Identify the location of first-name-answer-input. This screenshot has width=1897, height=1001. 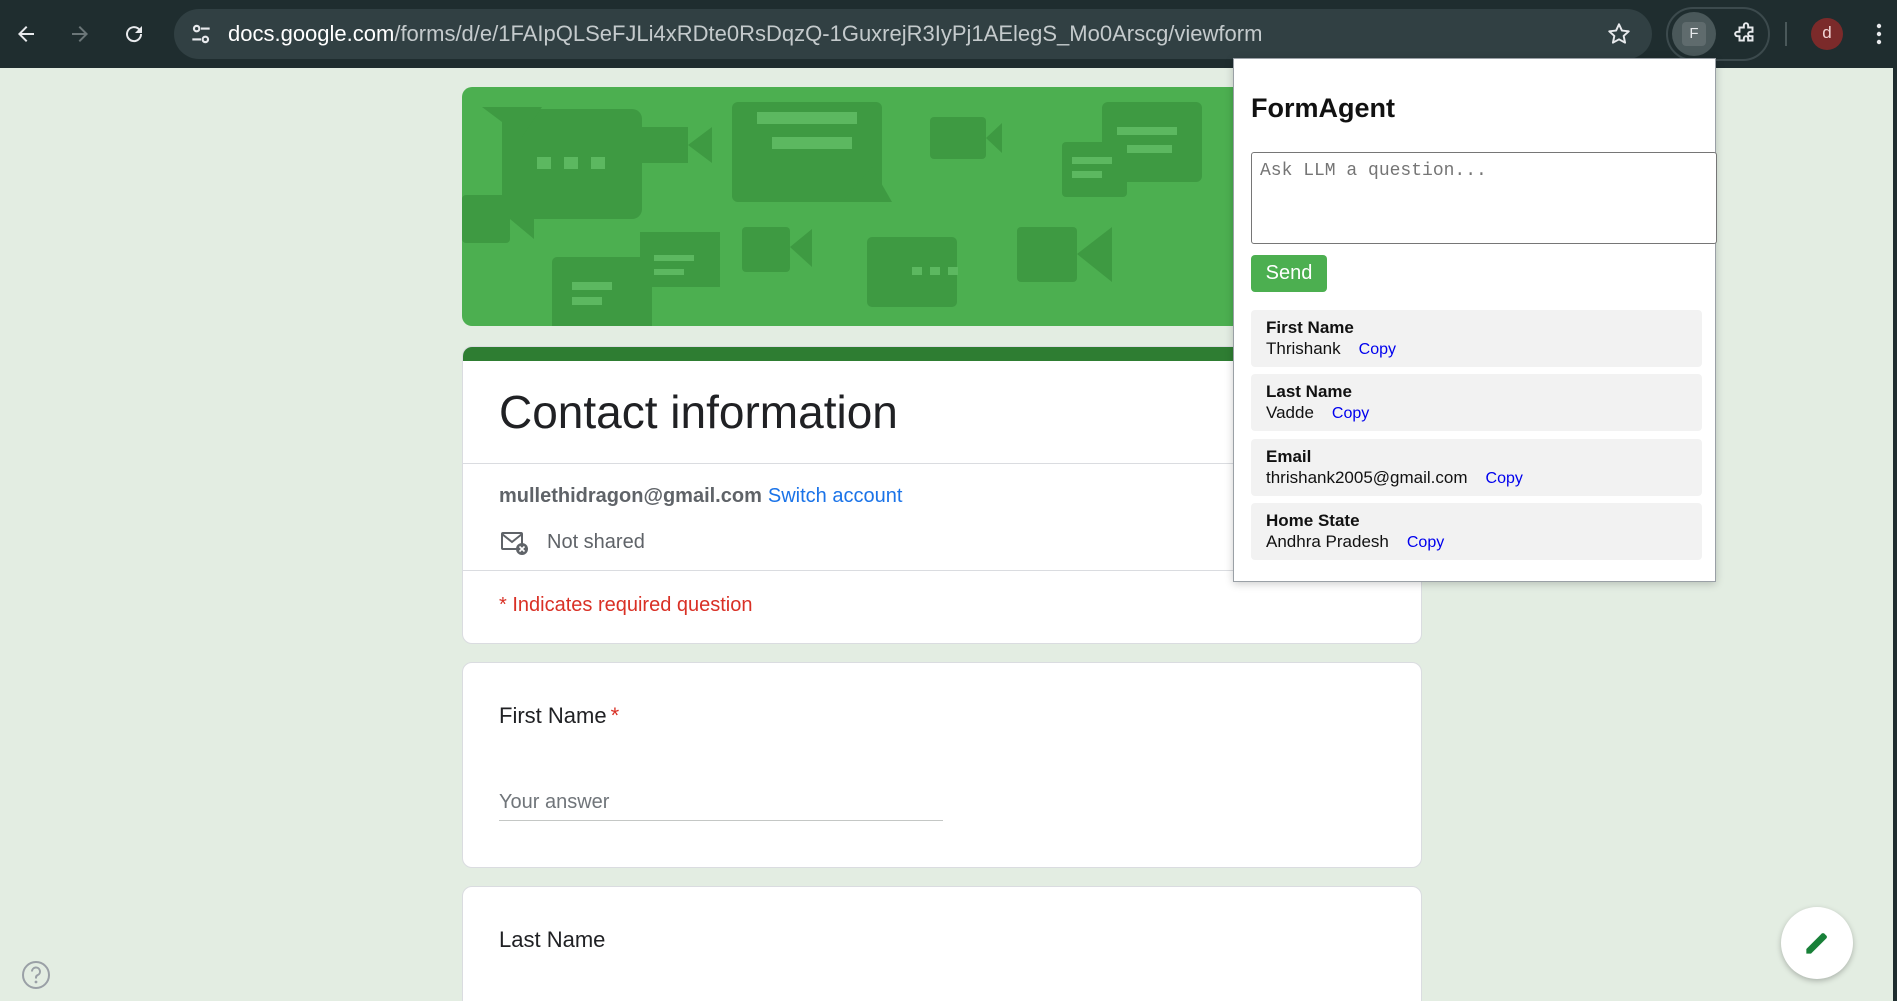
(721, 803).